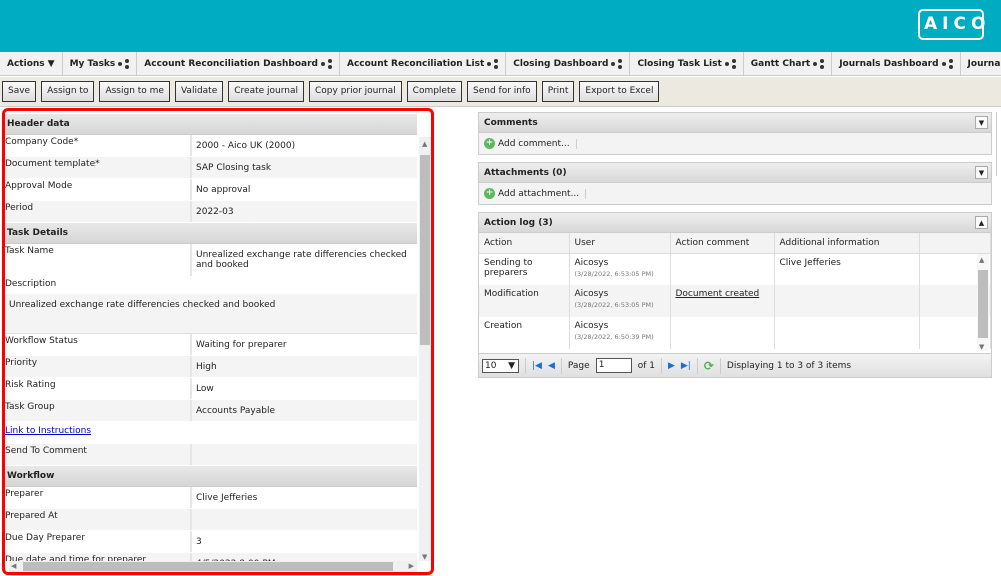  Describe the element at coordinates (48, 431) in the screenshot. I see `link-to-instructions: Link to Instructions` at that location.